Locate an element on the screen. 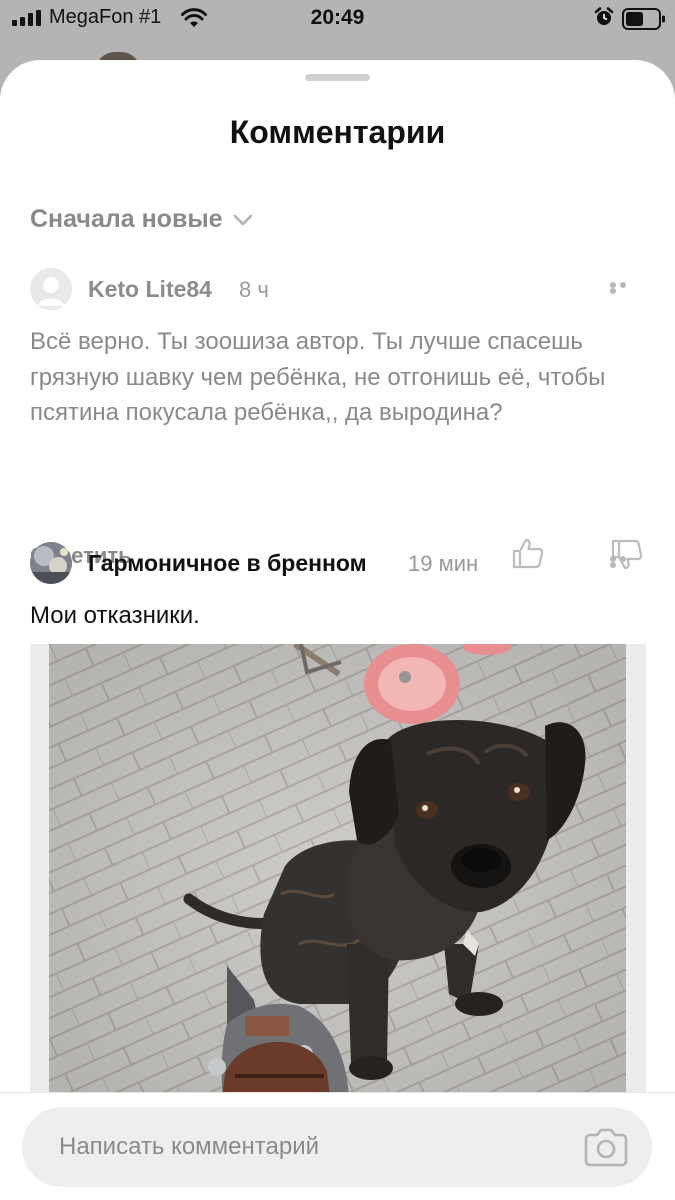  comment-text: Мои отказники. is located at coordinates (115, 615).